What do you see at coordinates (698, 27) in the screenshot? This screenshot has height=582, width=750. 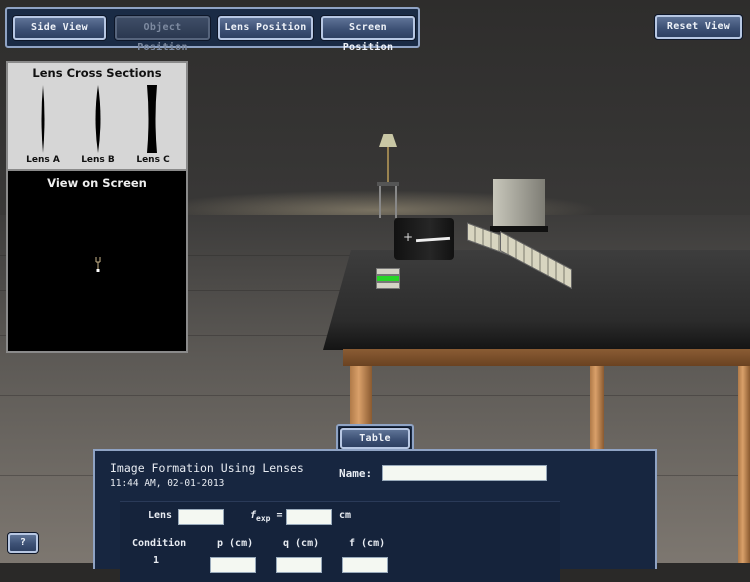 I see `reset-view-button: Reset View` at bounding box center [698, 27].